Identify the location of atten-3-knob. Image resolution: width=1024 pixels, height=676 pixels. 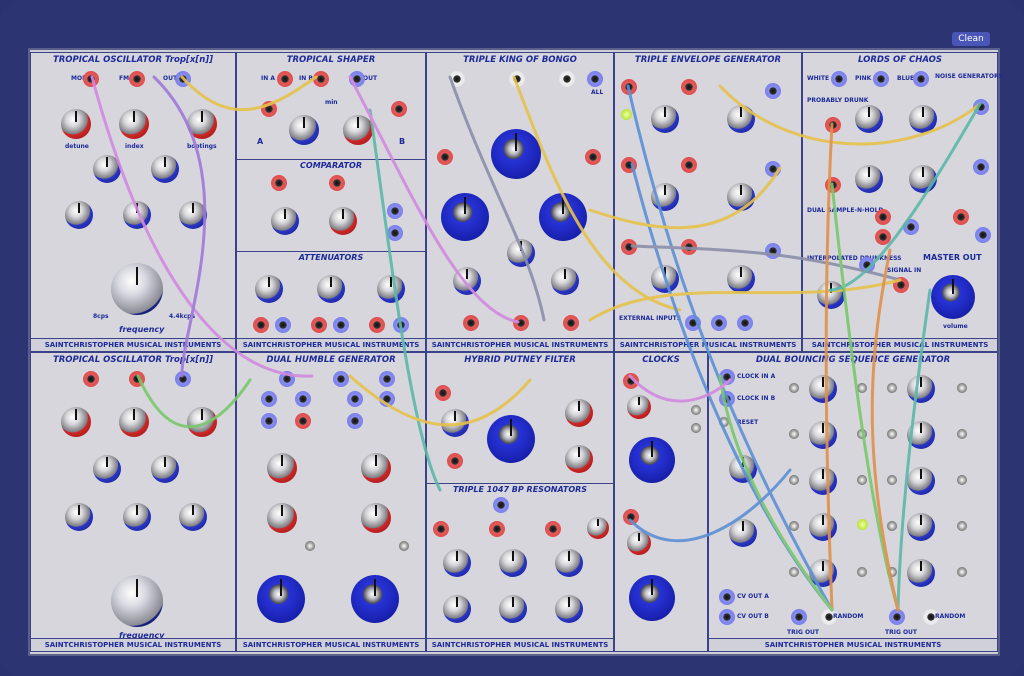
(391, 289).